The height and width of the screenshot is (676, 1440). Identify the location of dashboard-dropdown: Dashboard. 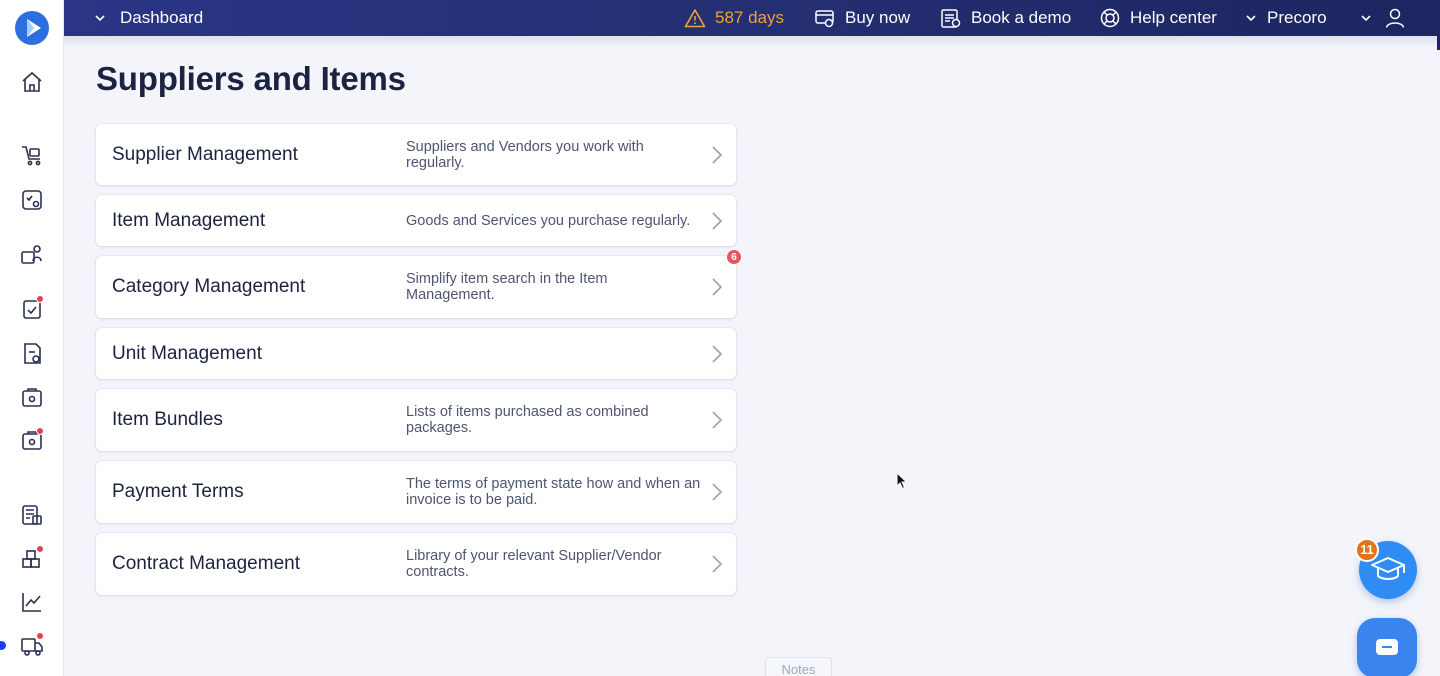
(148, 18).